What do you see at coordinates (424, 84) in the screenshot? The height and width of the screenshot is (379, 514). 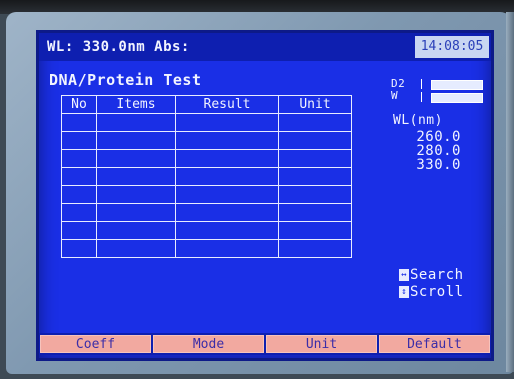 I see `d2-lamp-icon` at bounding box center [424, 84].